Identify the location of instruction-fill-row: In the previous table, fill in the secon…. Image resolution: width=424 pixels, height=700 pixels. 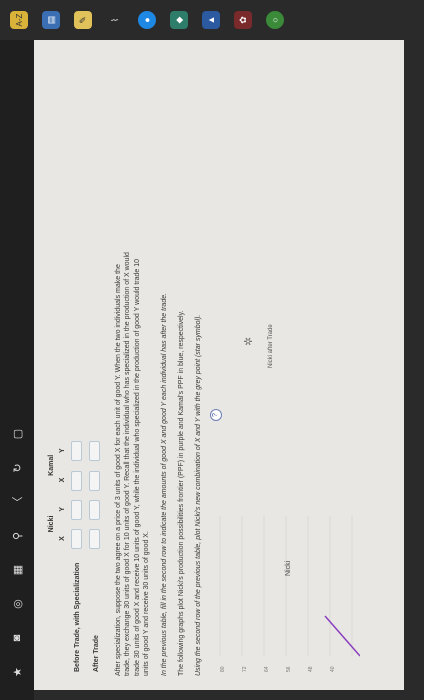
(164, 484).